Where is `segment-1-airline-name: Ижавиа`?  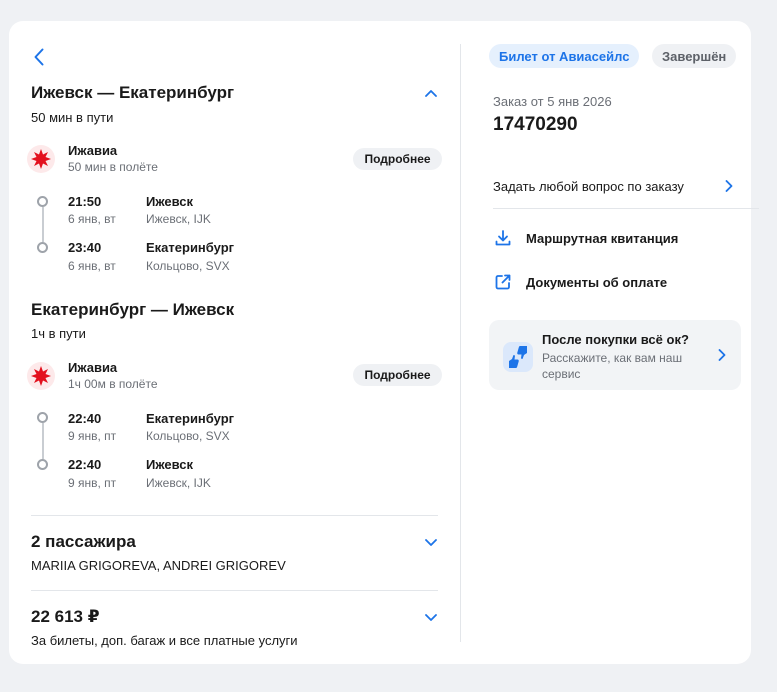 segment-1-airline-name: Ижавиа is located at coordinates (93, 150).